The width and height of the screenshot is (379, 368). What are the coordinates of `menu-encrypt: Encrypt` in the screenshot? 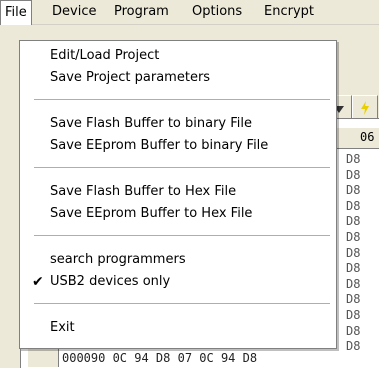 It's located at (289, 12).